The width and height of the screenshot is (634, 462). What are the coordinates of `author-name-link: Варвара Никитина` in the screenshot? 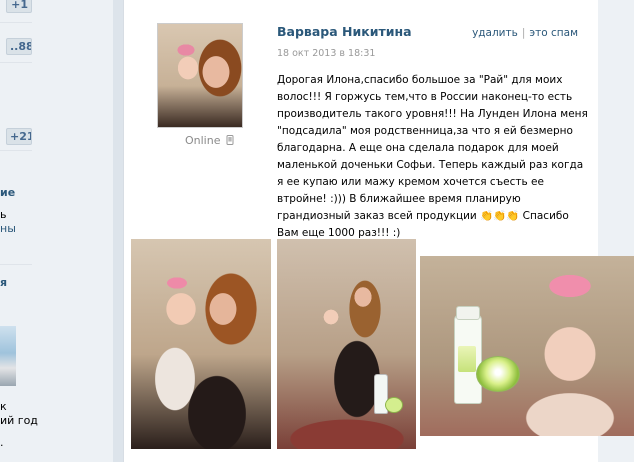 It's located at (344, 31).